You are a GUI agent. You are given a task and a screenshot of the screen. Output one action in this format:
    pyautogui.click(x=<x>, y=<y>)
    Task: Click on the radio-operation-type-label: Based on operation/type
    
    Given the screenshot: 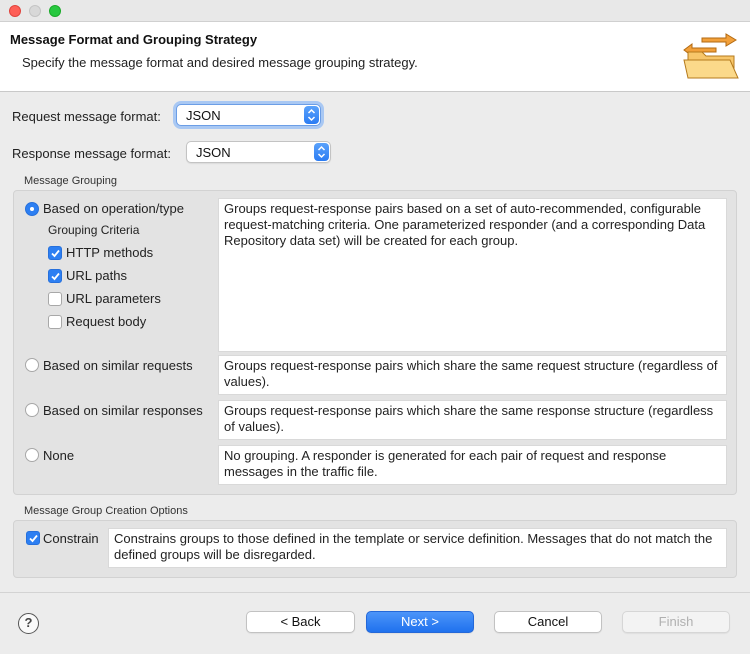 What is the action you would take?
    pyautogui.click(x=113, y=208)
    